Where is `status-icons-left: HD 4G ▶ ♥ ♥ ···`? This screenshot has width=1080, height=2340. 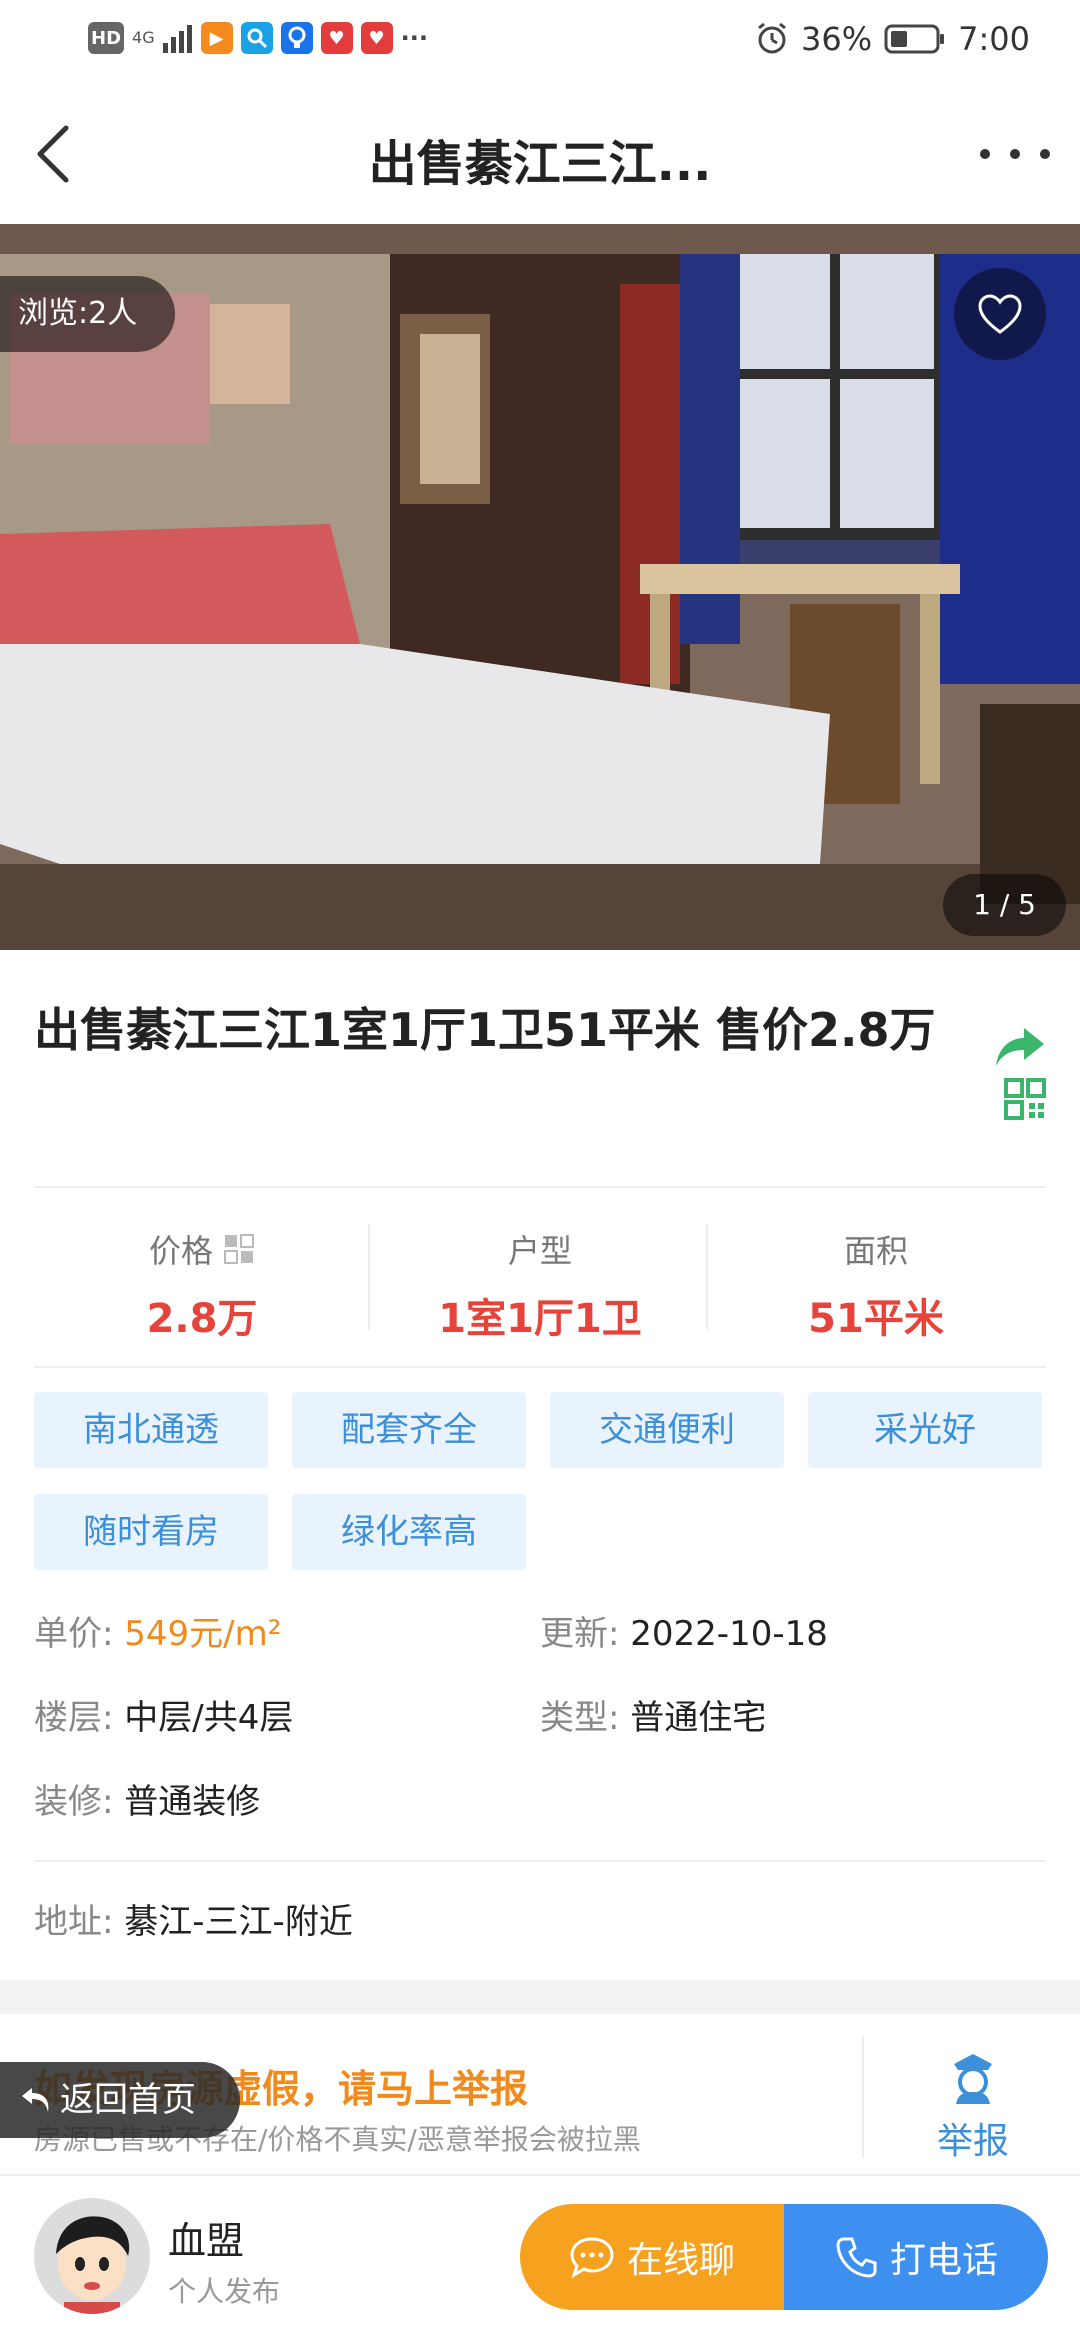 status-icons-left: HD 4G ▶ ♥ ♥ ··· is located at coordinates (258, 38).